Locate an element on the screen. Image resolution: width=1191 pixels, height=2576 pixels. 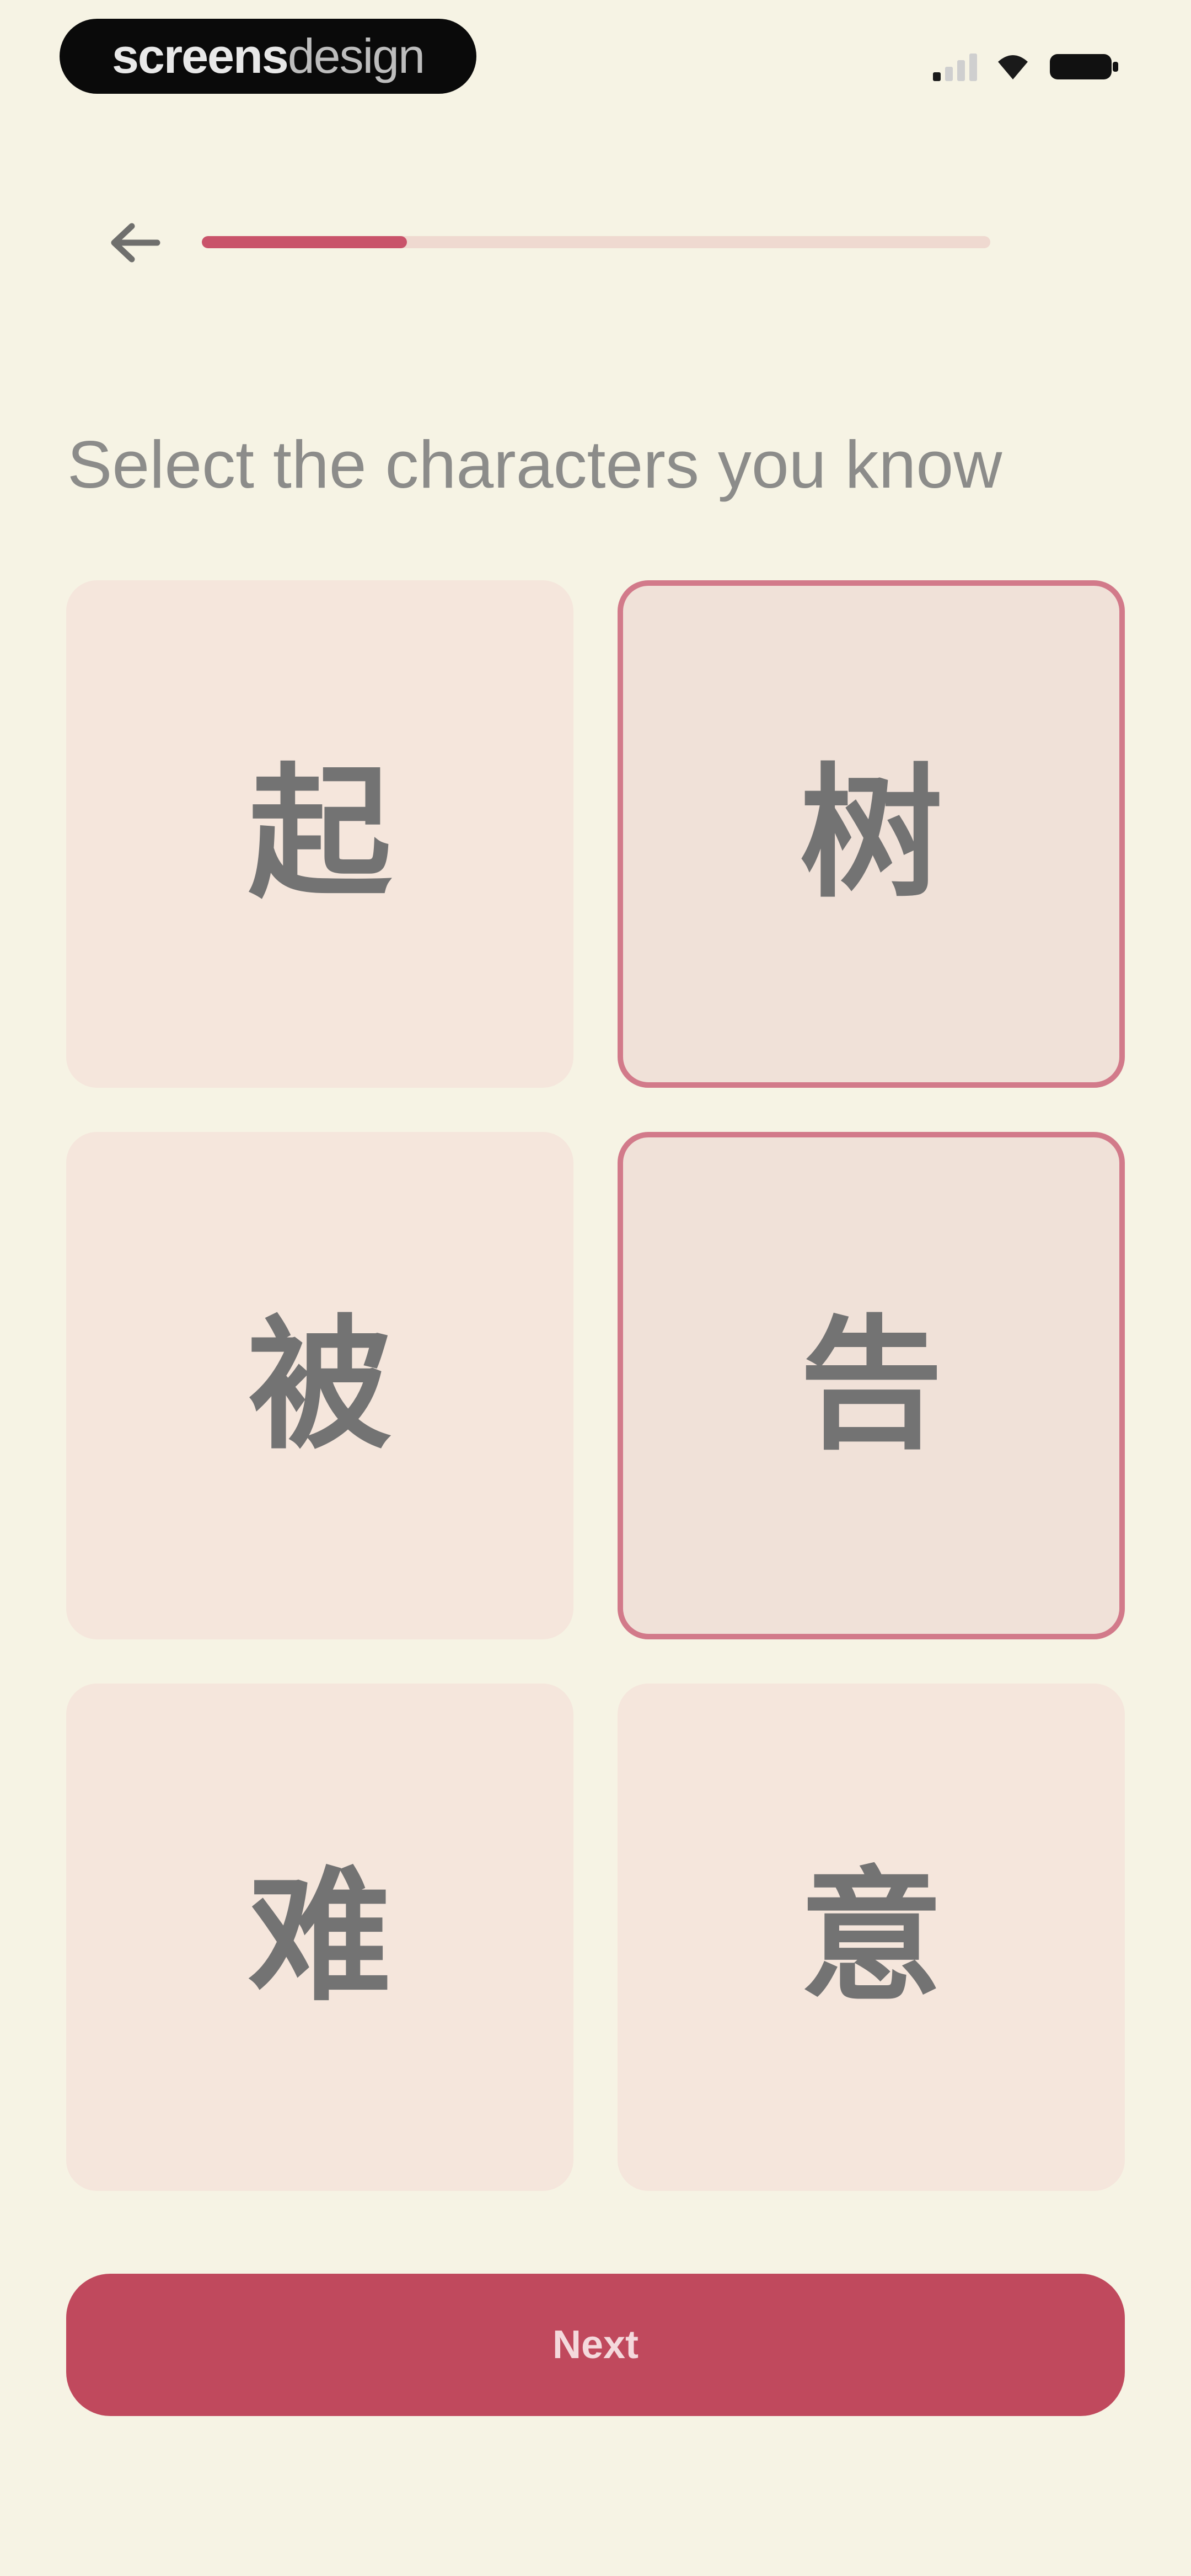
page-title: Select the characters you know is located at coordinates (534, 464).